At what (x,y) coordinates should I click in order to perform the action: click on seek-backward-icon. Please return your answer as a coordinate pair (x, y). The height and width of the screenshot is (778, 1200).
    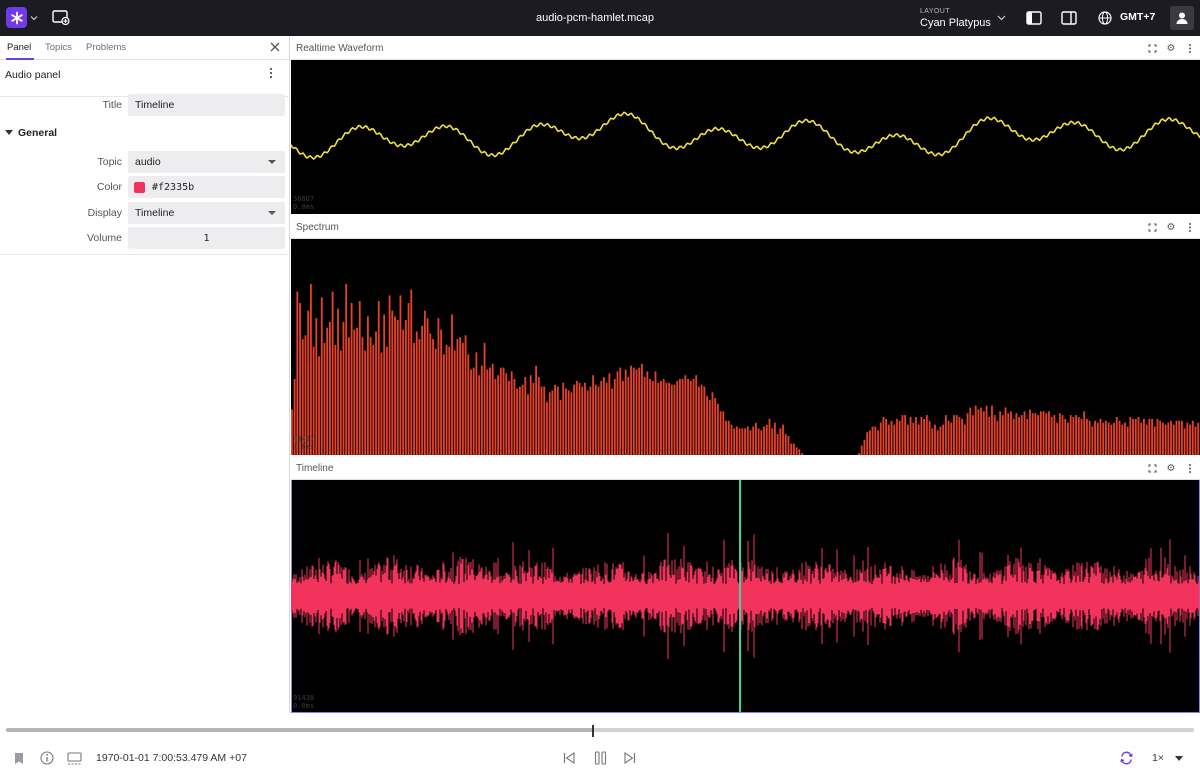
    Looking at the image, I should click on (569, 758).